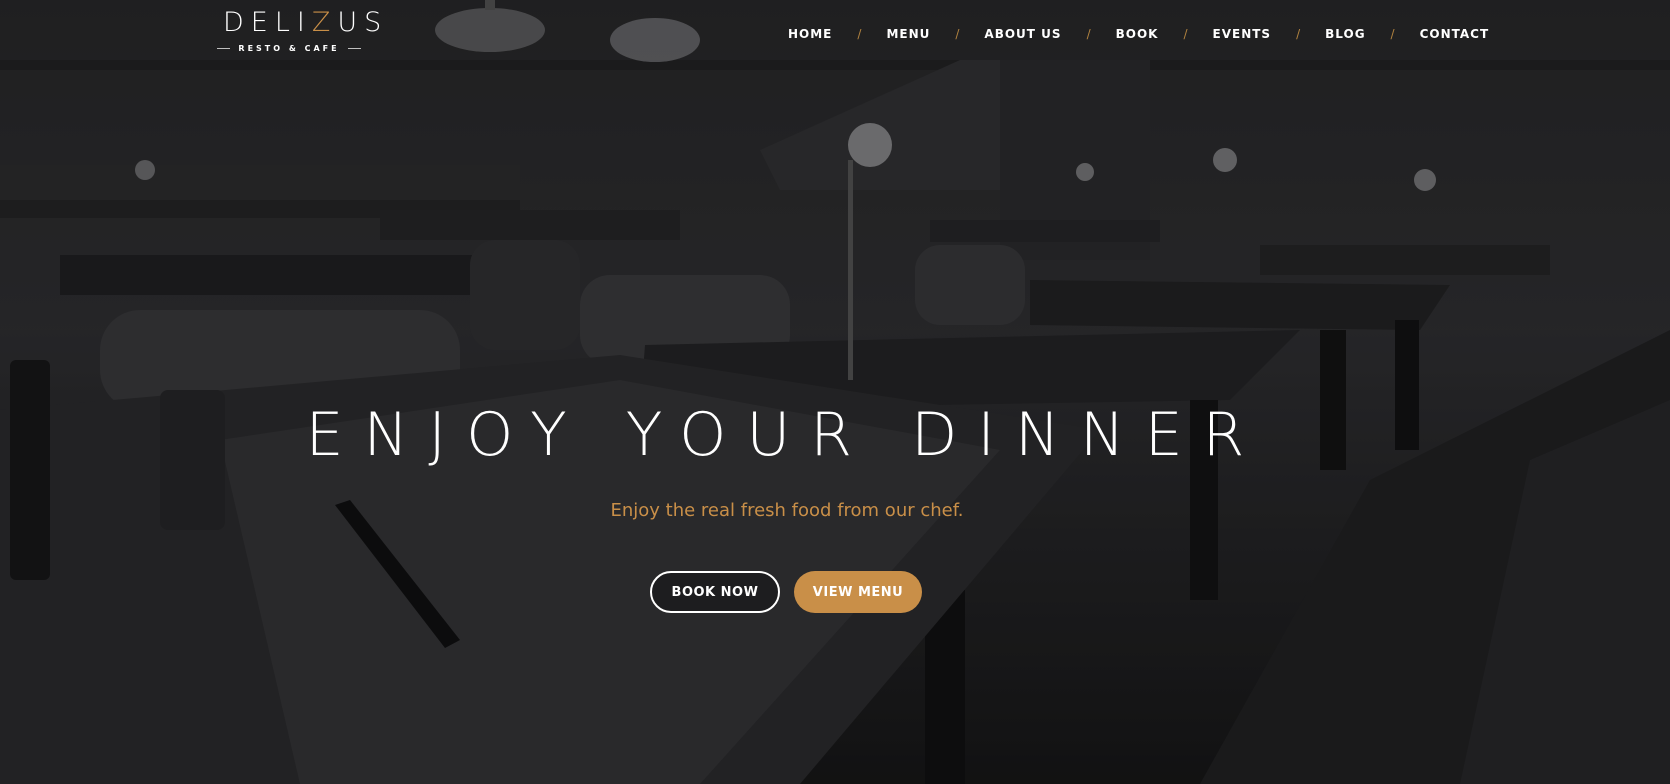  I want to click on logo-wordmark: DELIZUS, so click(306, 22).